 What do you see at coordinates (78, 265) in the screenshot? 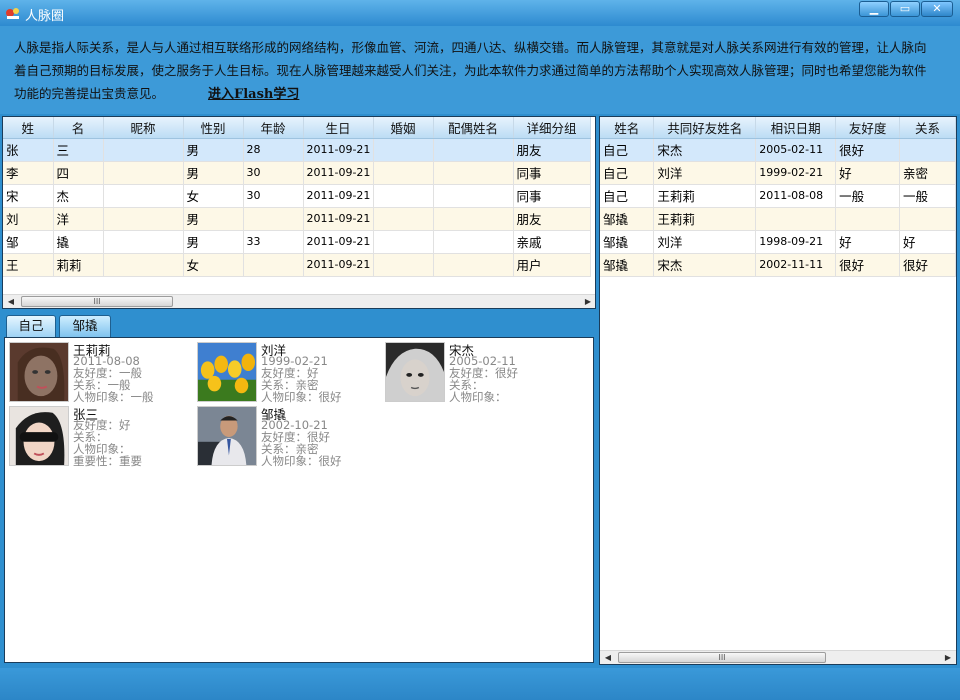
I see `table-cell: 莉莉` at bounding box center [78, 265].